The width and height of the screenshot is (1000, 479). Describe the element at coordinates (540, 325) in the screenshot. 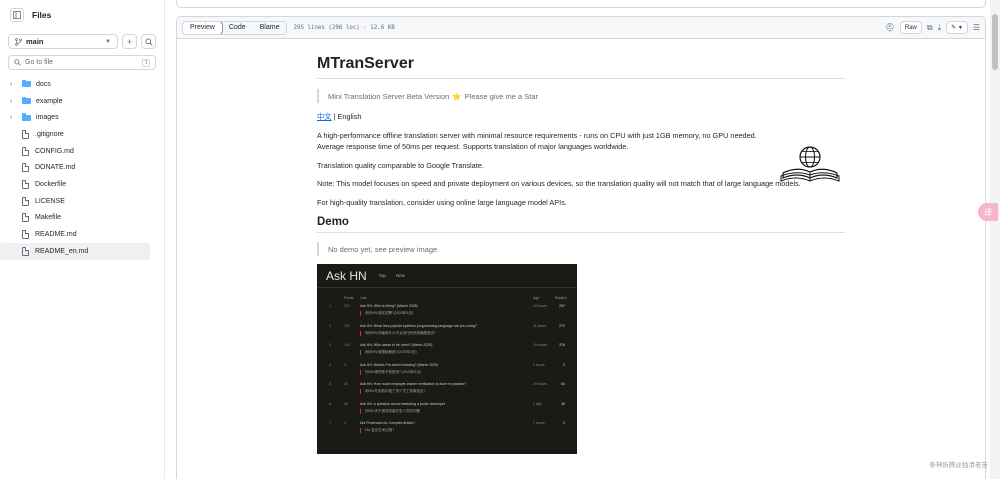

I see `preview-age: 11 hours` at that location.